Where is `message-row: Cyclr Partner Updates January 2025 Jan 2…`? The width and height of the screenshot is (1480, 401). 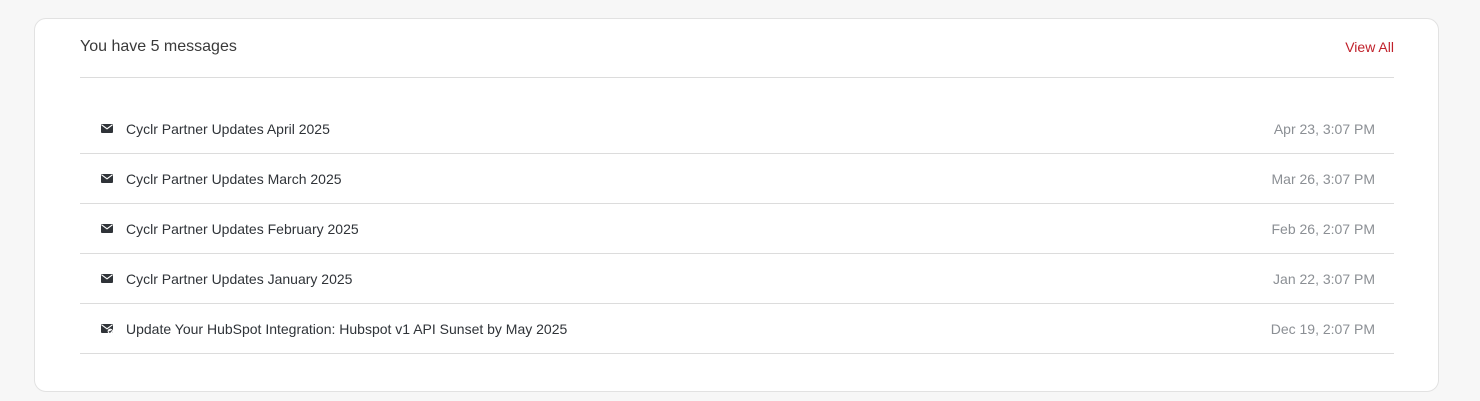
message-row: Cyclr Partner Updates January 2025 Jan 2… is located at coordinates (737, 279).